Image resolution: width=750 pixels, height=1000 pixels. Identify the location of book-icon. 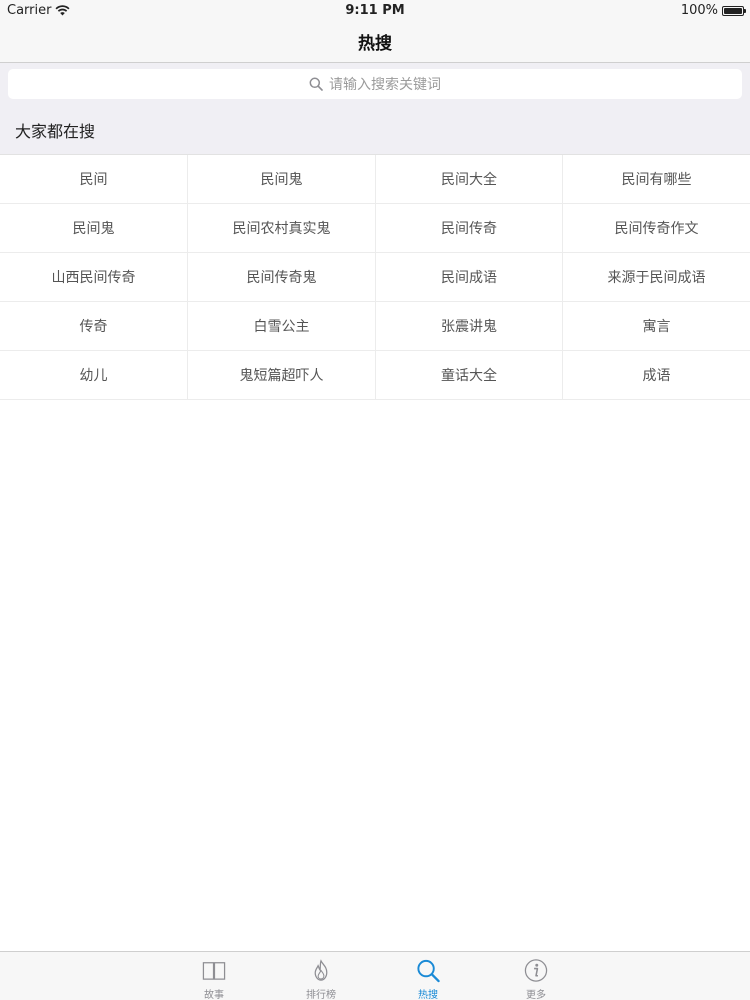
(214, 971).